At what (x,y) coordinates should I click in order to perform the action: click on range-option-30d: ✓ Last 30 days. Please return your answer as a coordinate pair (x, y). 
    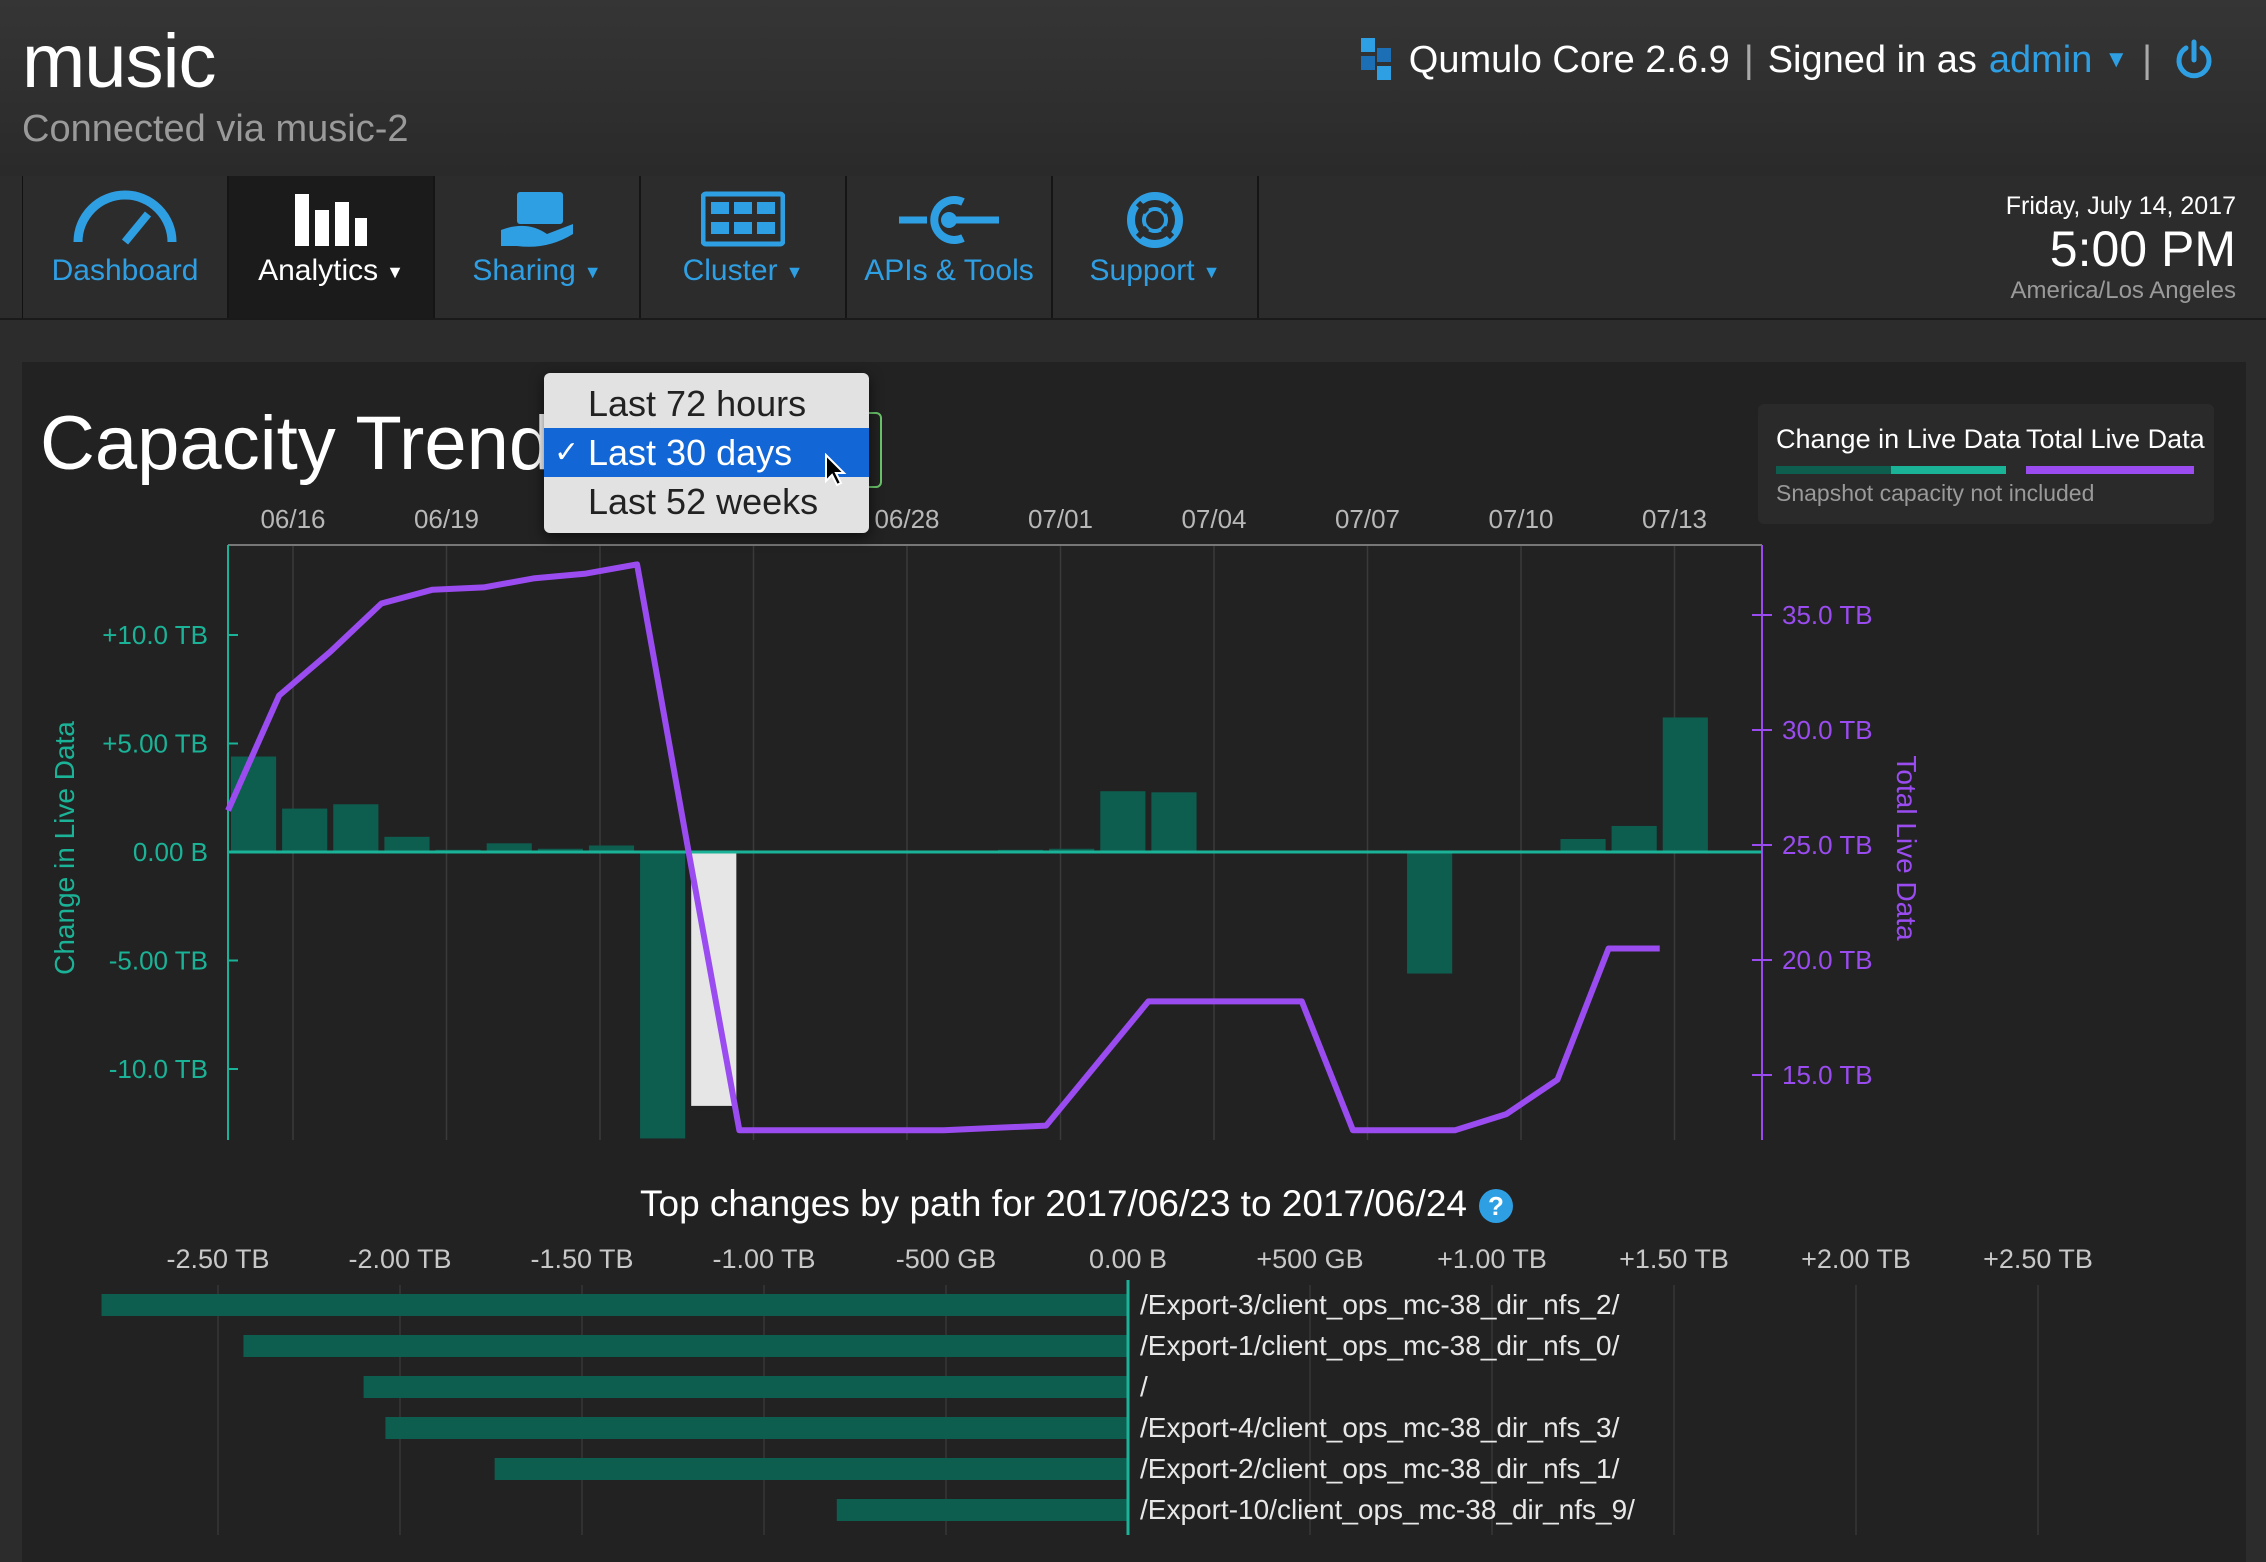
    Looking at the image, I should click on (706, 452).